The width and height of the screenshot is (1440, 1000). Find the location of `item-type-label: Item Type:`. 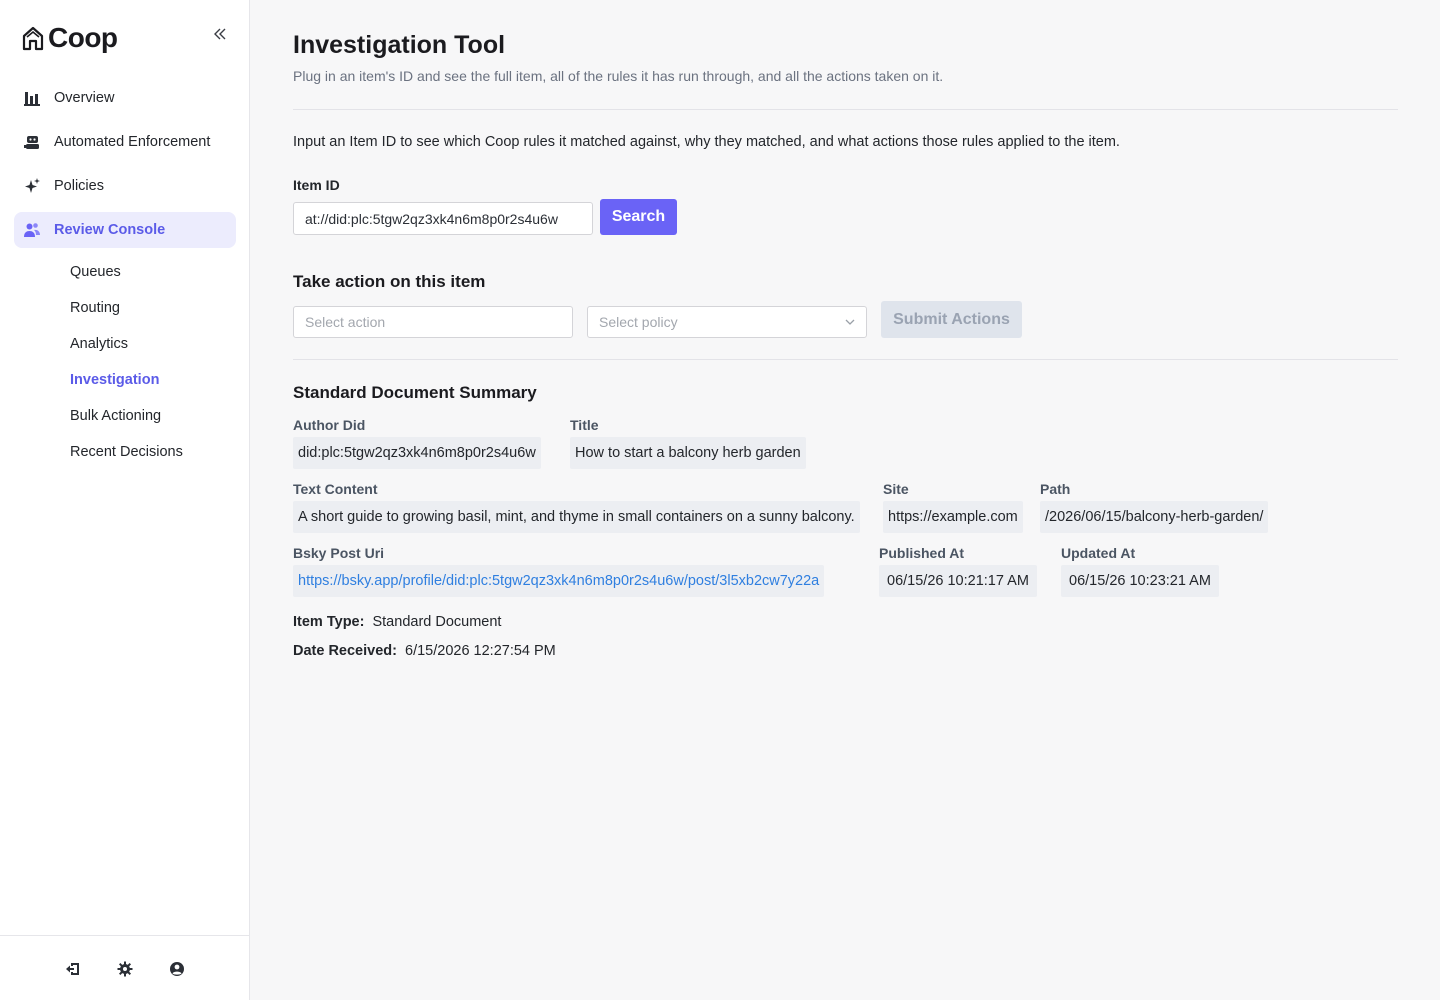

item-type-label: Item Type: is located at coordinates (329, 622).